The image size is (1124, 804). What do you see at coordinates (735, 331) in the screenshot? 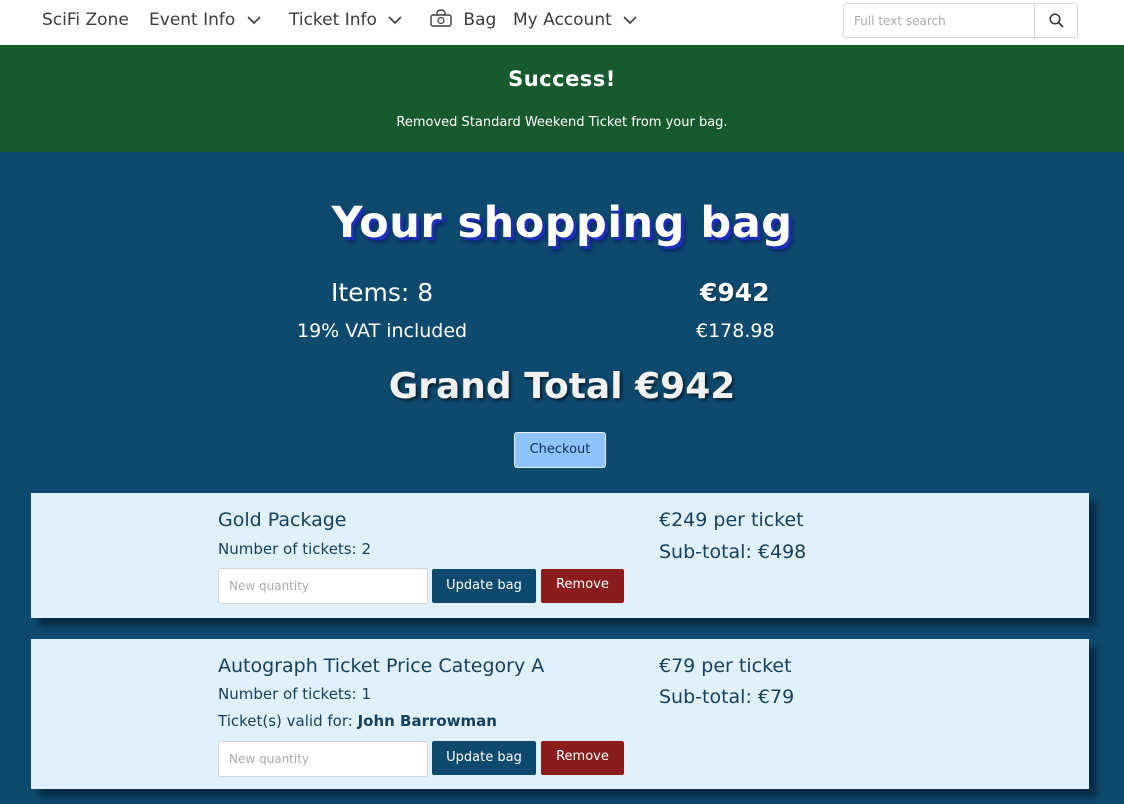
I see `vat-amount: €178.98` at bounding box center [735, 331].